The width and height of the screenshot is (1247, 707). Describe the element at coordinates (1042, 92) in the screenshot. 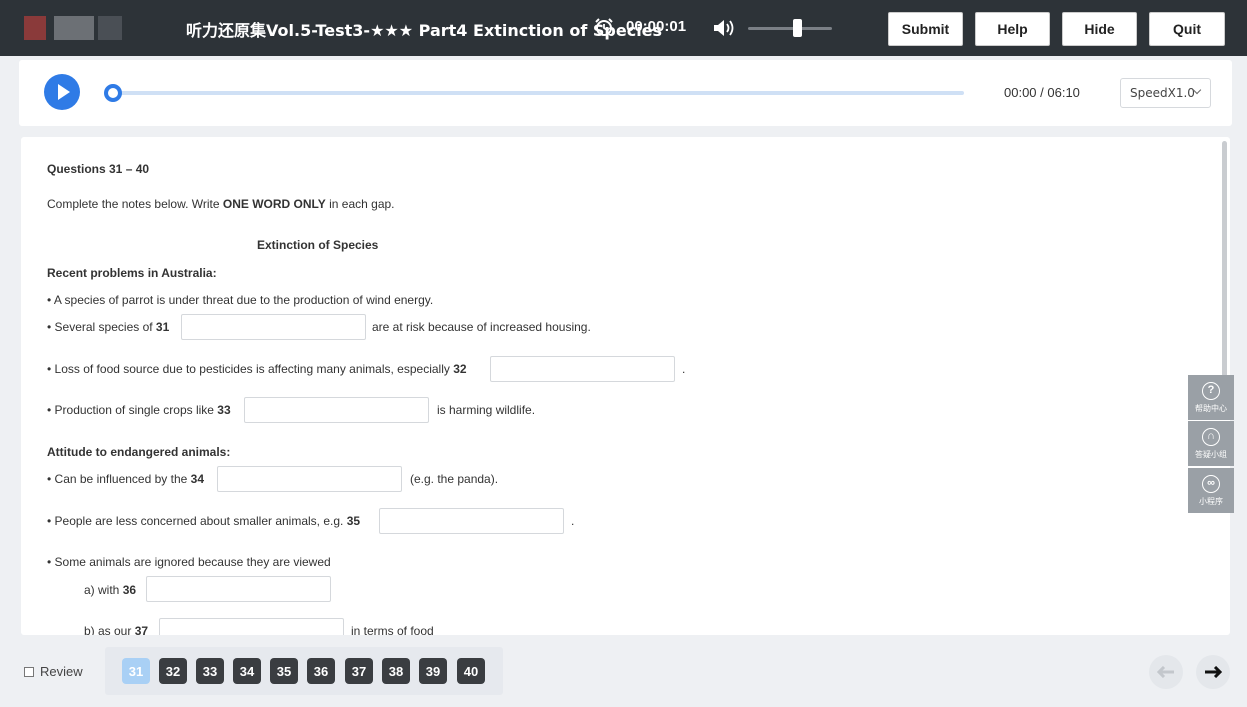

I see `audio-time: 00:00 / 06:10` at that location.